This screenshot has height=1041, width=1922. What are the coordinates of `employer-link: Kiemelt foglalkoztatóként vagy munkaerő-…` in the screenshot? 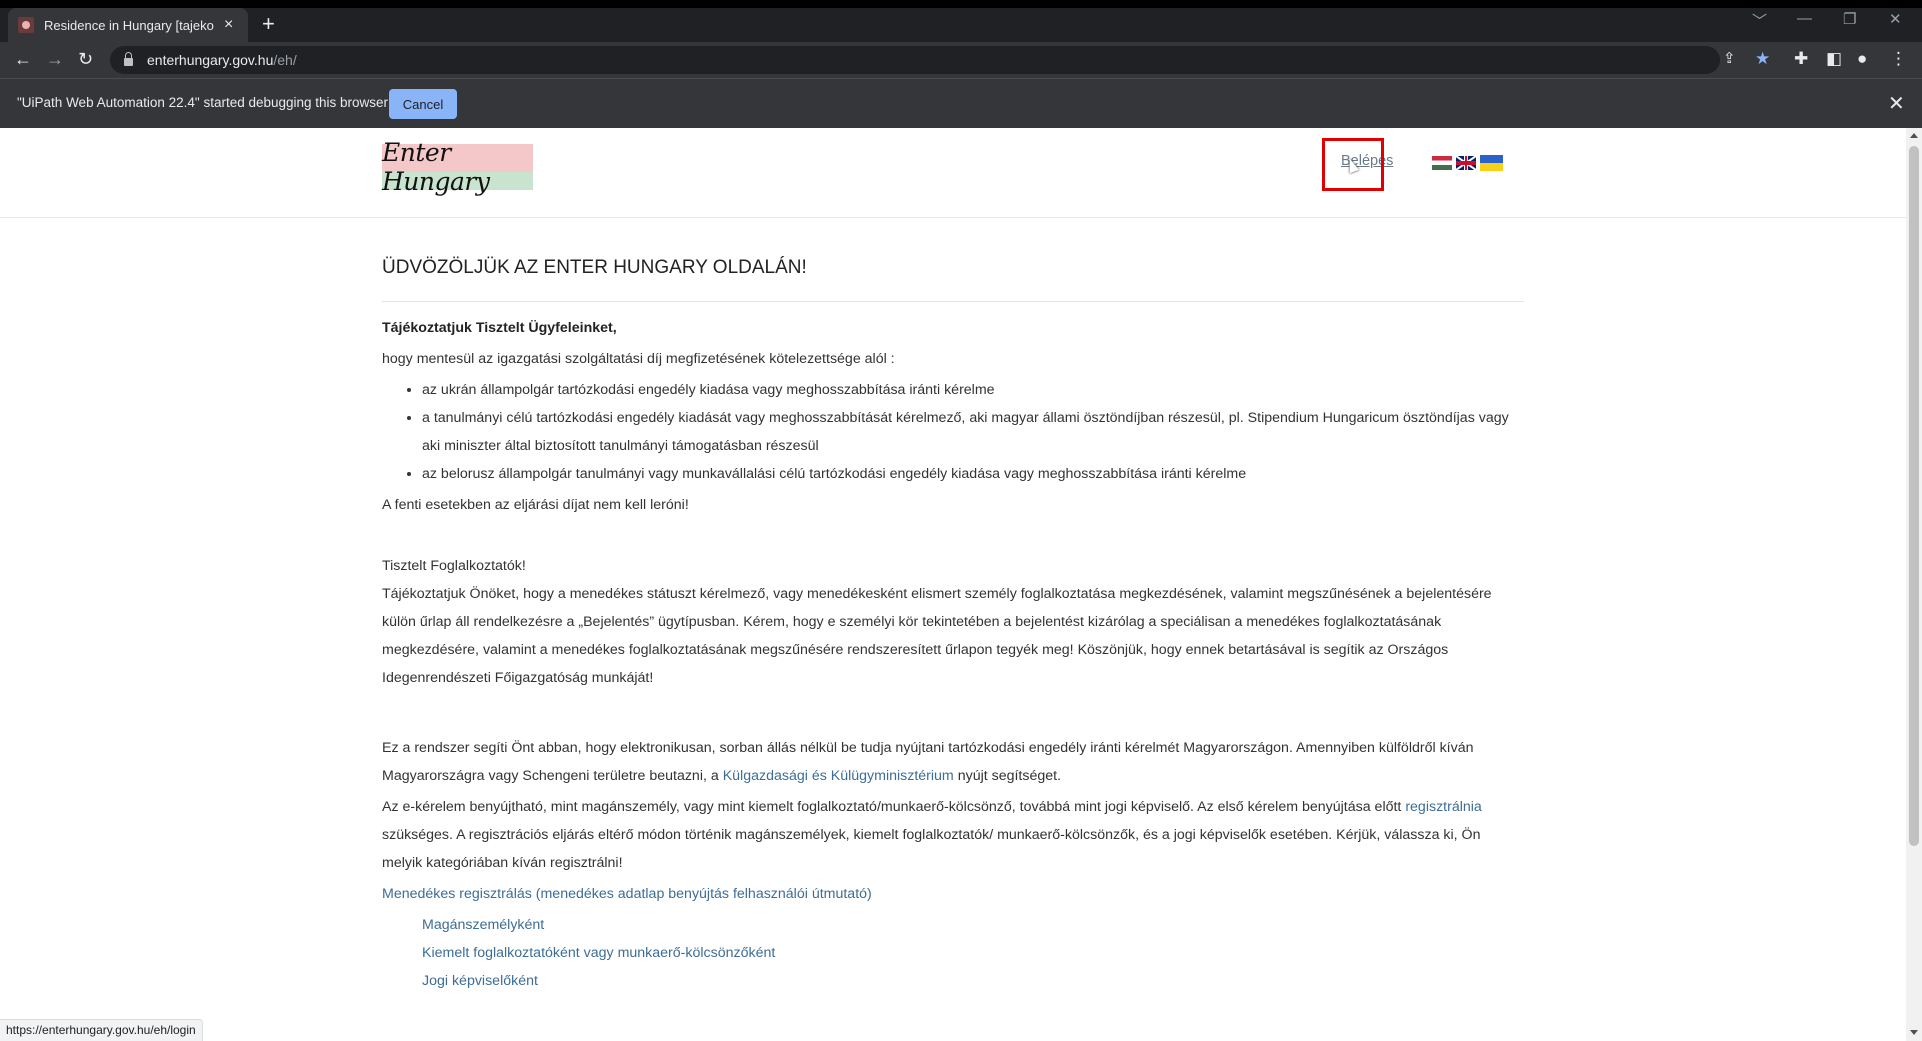 It's located at (973, 953).